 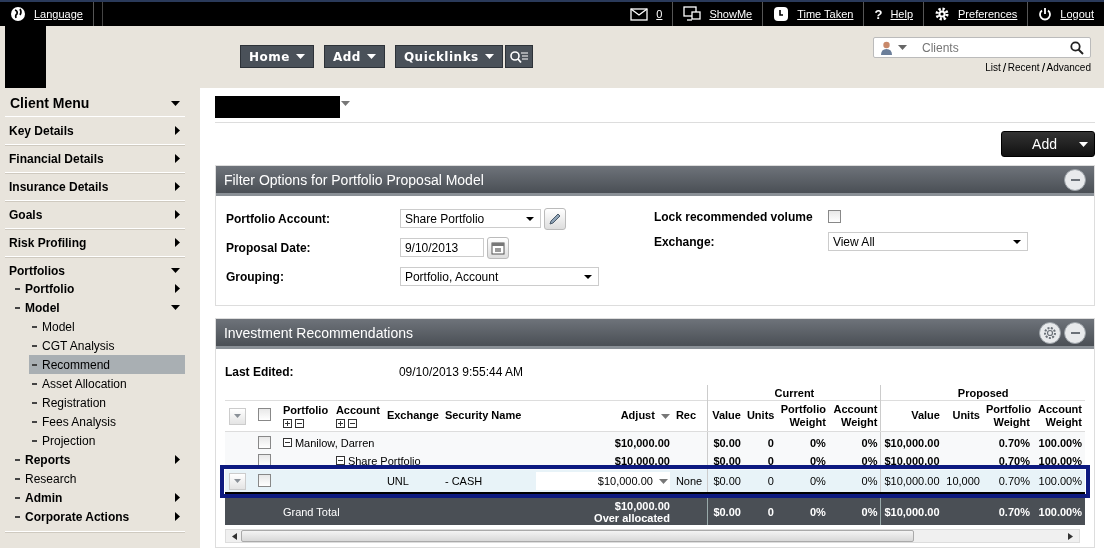 I want to click on menu-item: Portfolio, so click(x=95, y=288).